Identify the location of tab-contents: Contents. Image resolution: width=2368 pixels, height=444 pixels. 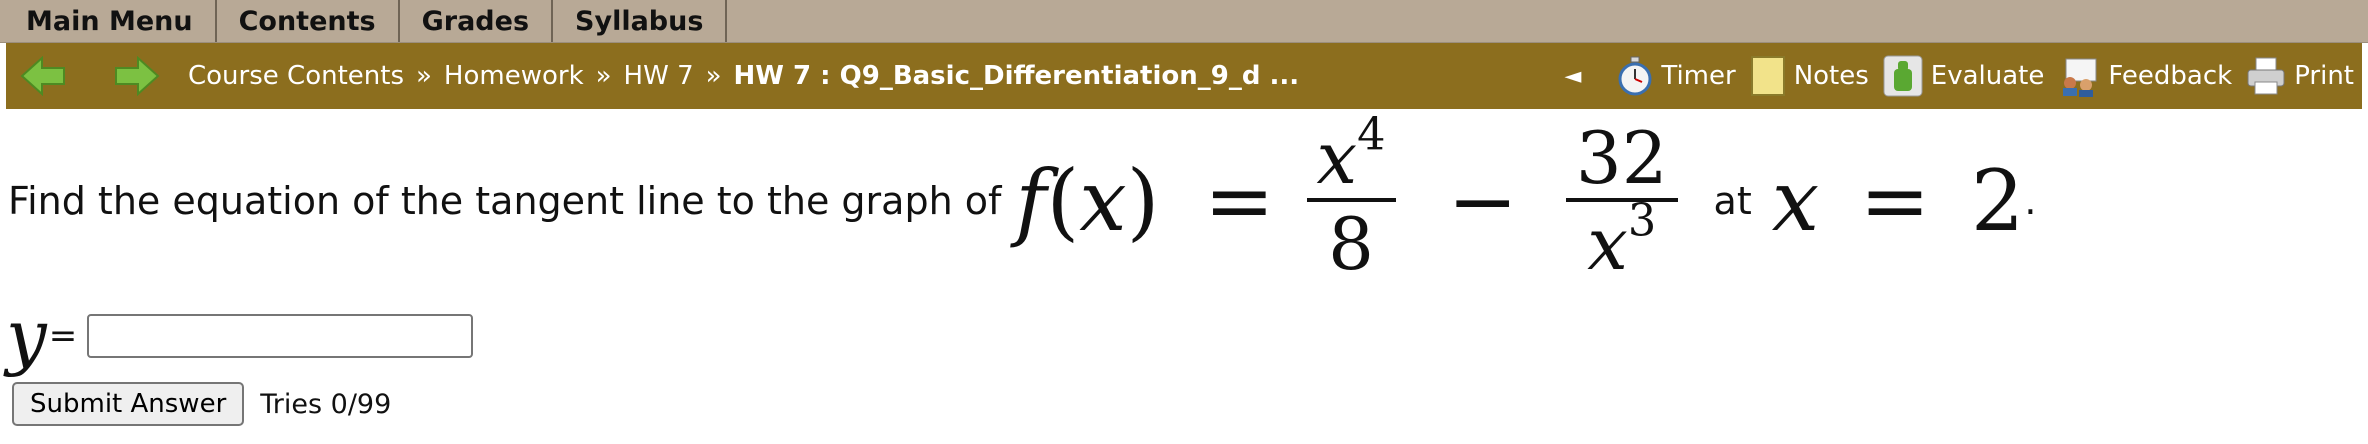
(308, 21).